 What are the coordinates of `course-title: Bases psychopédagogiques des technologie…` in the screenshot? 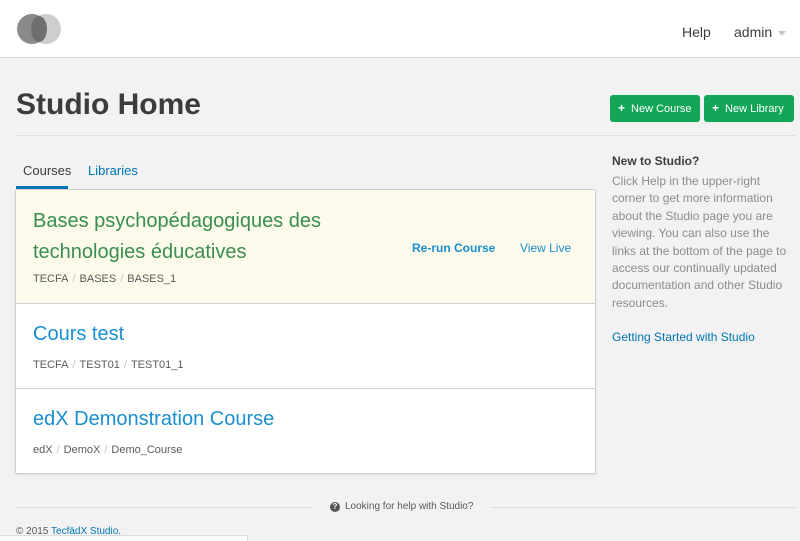 It's located at (213, 237).